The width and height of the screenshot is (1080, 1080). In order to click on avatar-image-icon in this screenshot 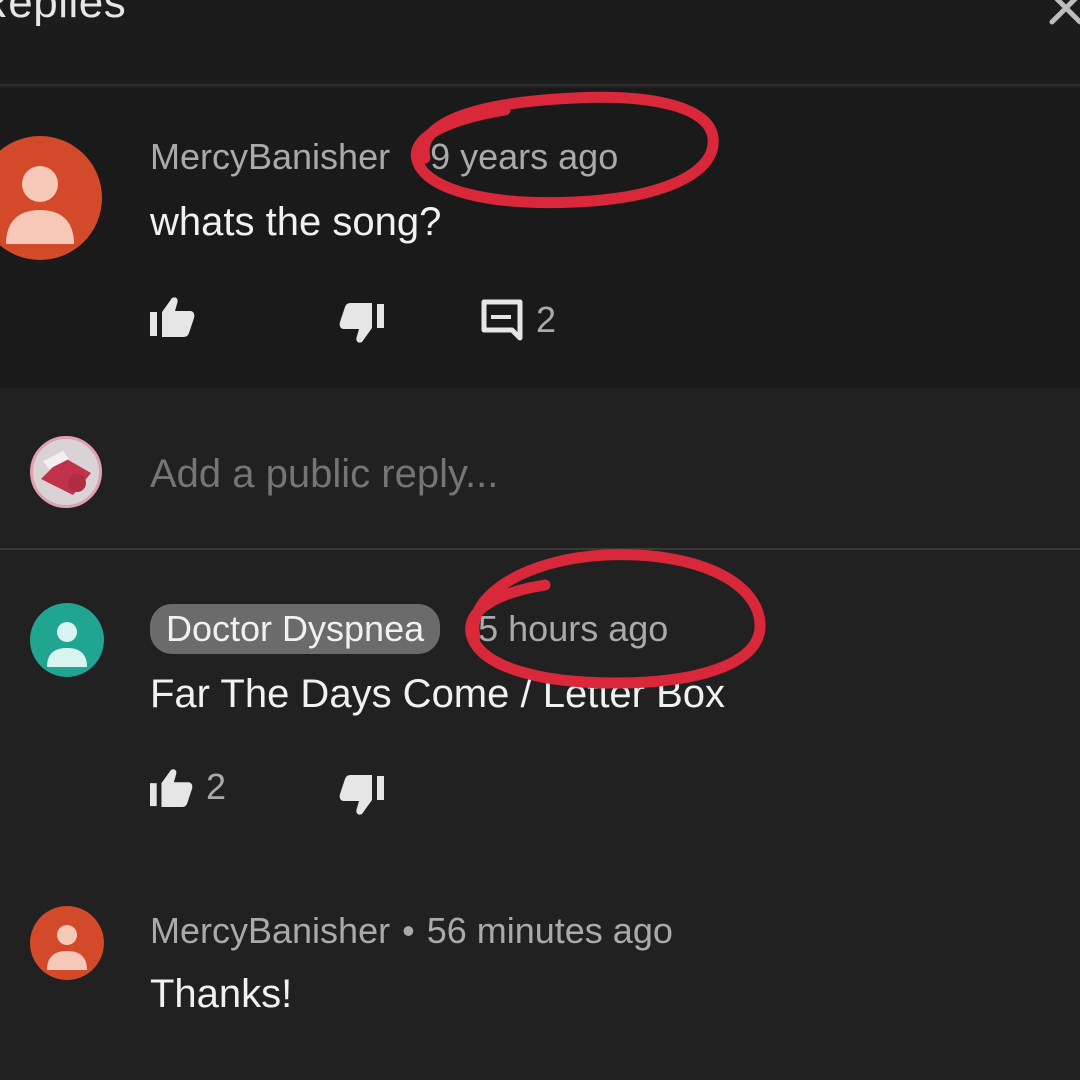, I will do `click(66, 472)`.